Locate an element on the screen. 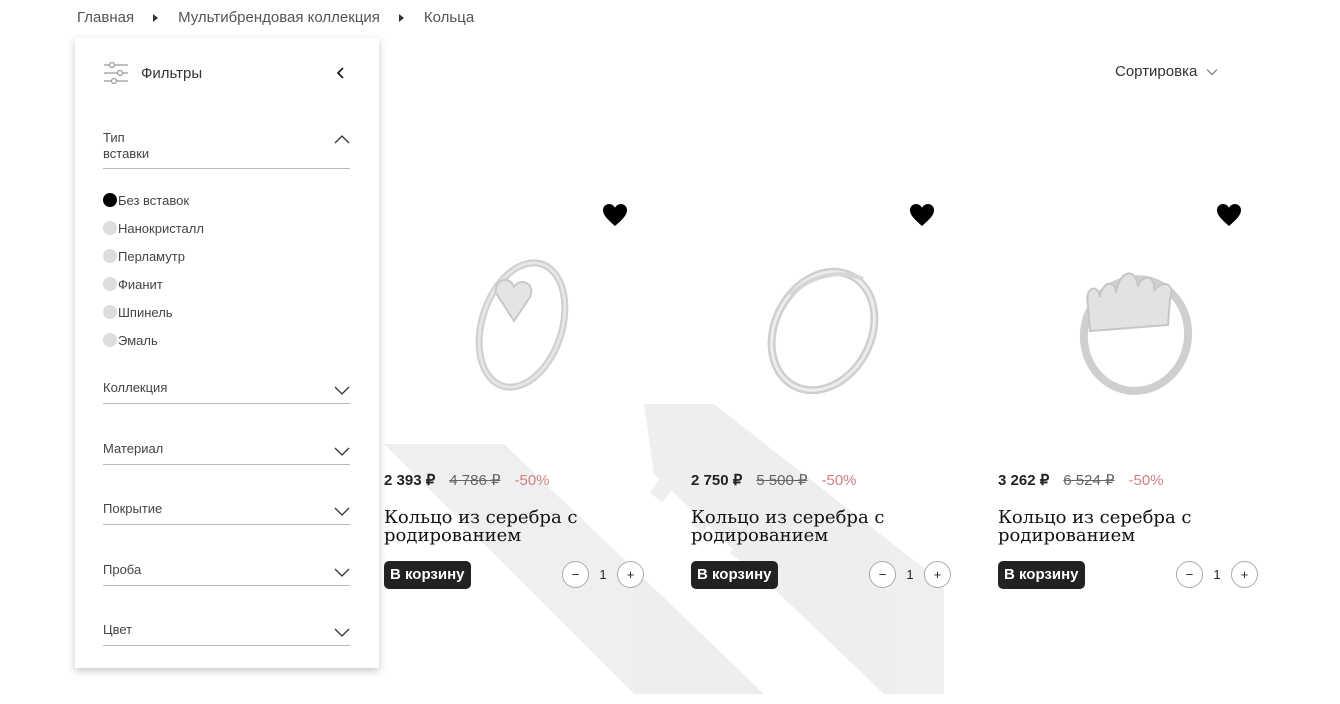  price-block: 2 393 ₽ 4 786 ₽ -50% is located at coordinates (467, 480).